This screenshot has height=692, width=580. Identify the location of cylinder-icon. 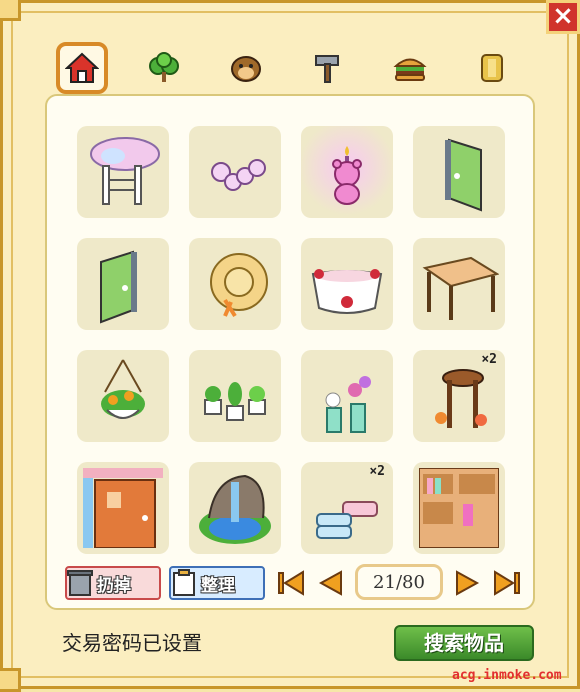
(492, 68).